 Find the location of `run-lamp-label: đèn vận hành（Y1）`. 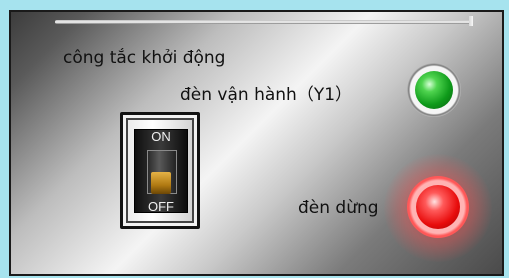

run-lamp-label: đèn vận hành（Y1） is located at coordinates (266, 95).